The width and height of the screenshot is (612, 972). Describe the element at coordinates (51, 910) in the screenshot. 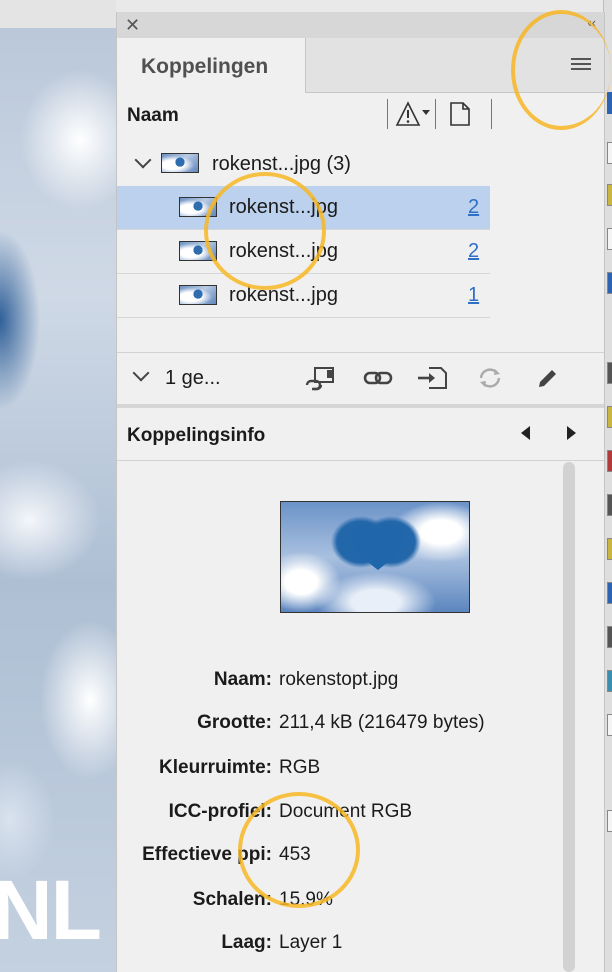

I see `canvas-big-text: NL` at that location.